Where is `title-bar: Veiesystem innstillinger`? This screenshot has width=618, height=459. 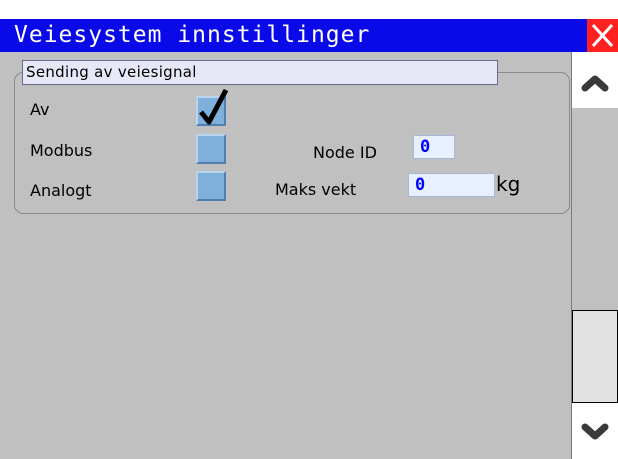 title-bar: Veiesystem innstillinger is located at coordinates (309, 26).